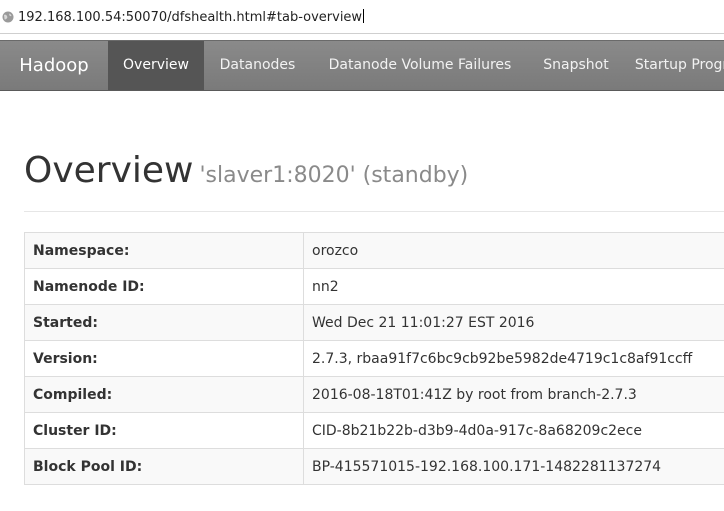  What do you see at coordinates (513, 286) in the screenshot?
I see `row-value: nn2` at bounding box center [513, 286].